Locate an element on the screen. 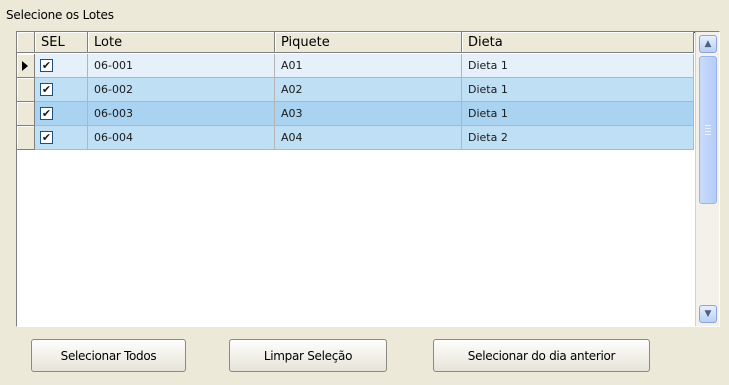 The height and width of the screenshot is (385, 729). header-corner is located at coordinates (26, 42).